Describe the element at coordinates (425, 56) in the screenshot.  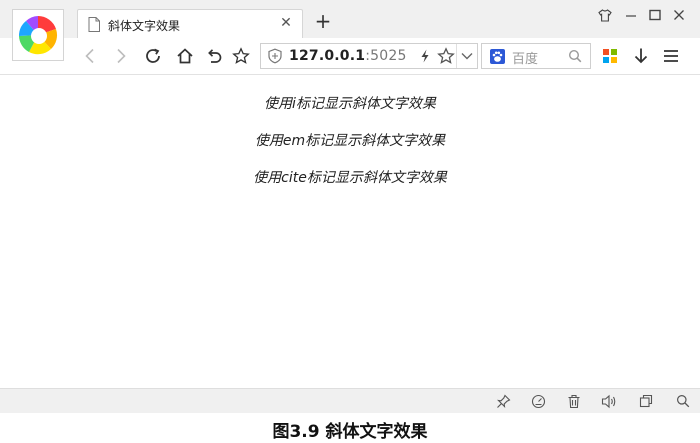
I see `lightning-icon` at that location.